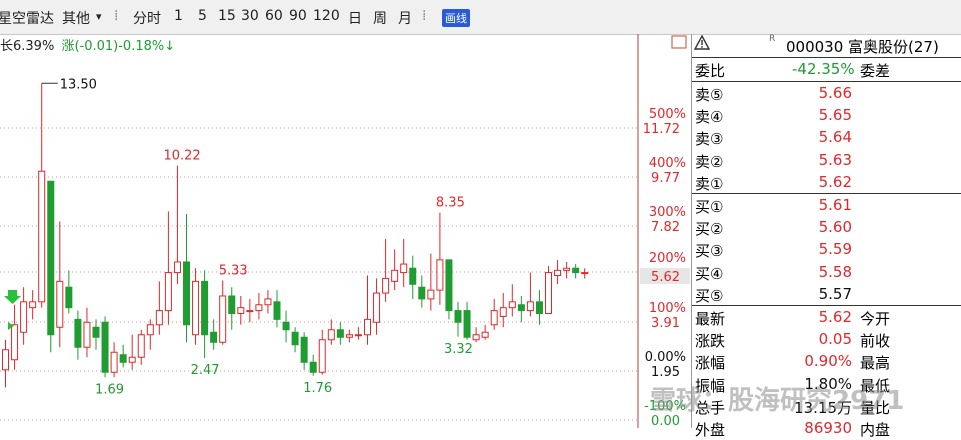 Image resolution: width=961 pixels, height=440 pixels. Describe the element at coordinates (835, 93) in the screenshot. I see `row-value: 5.66` at that location.